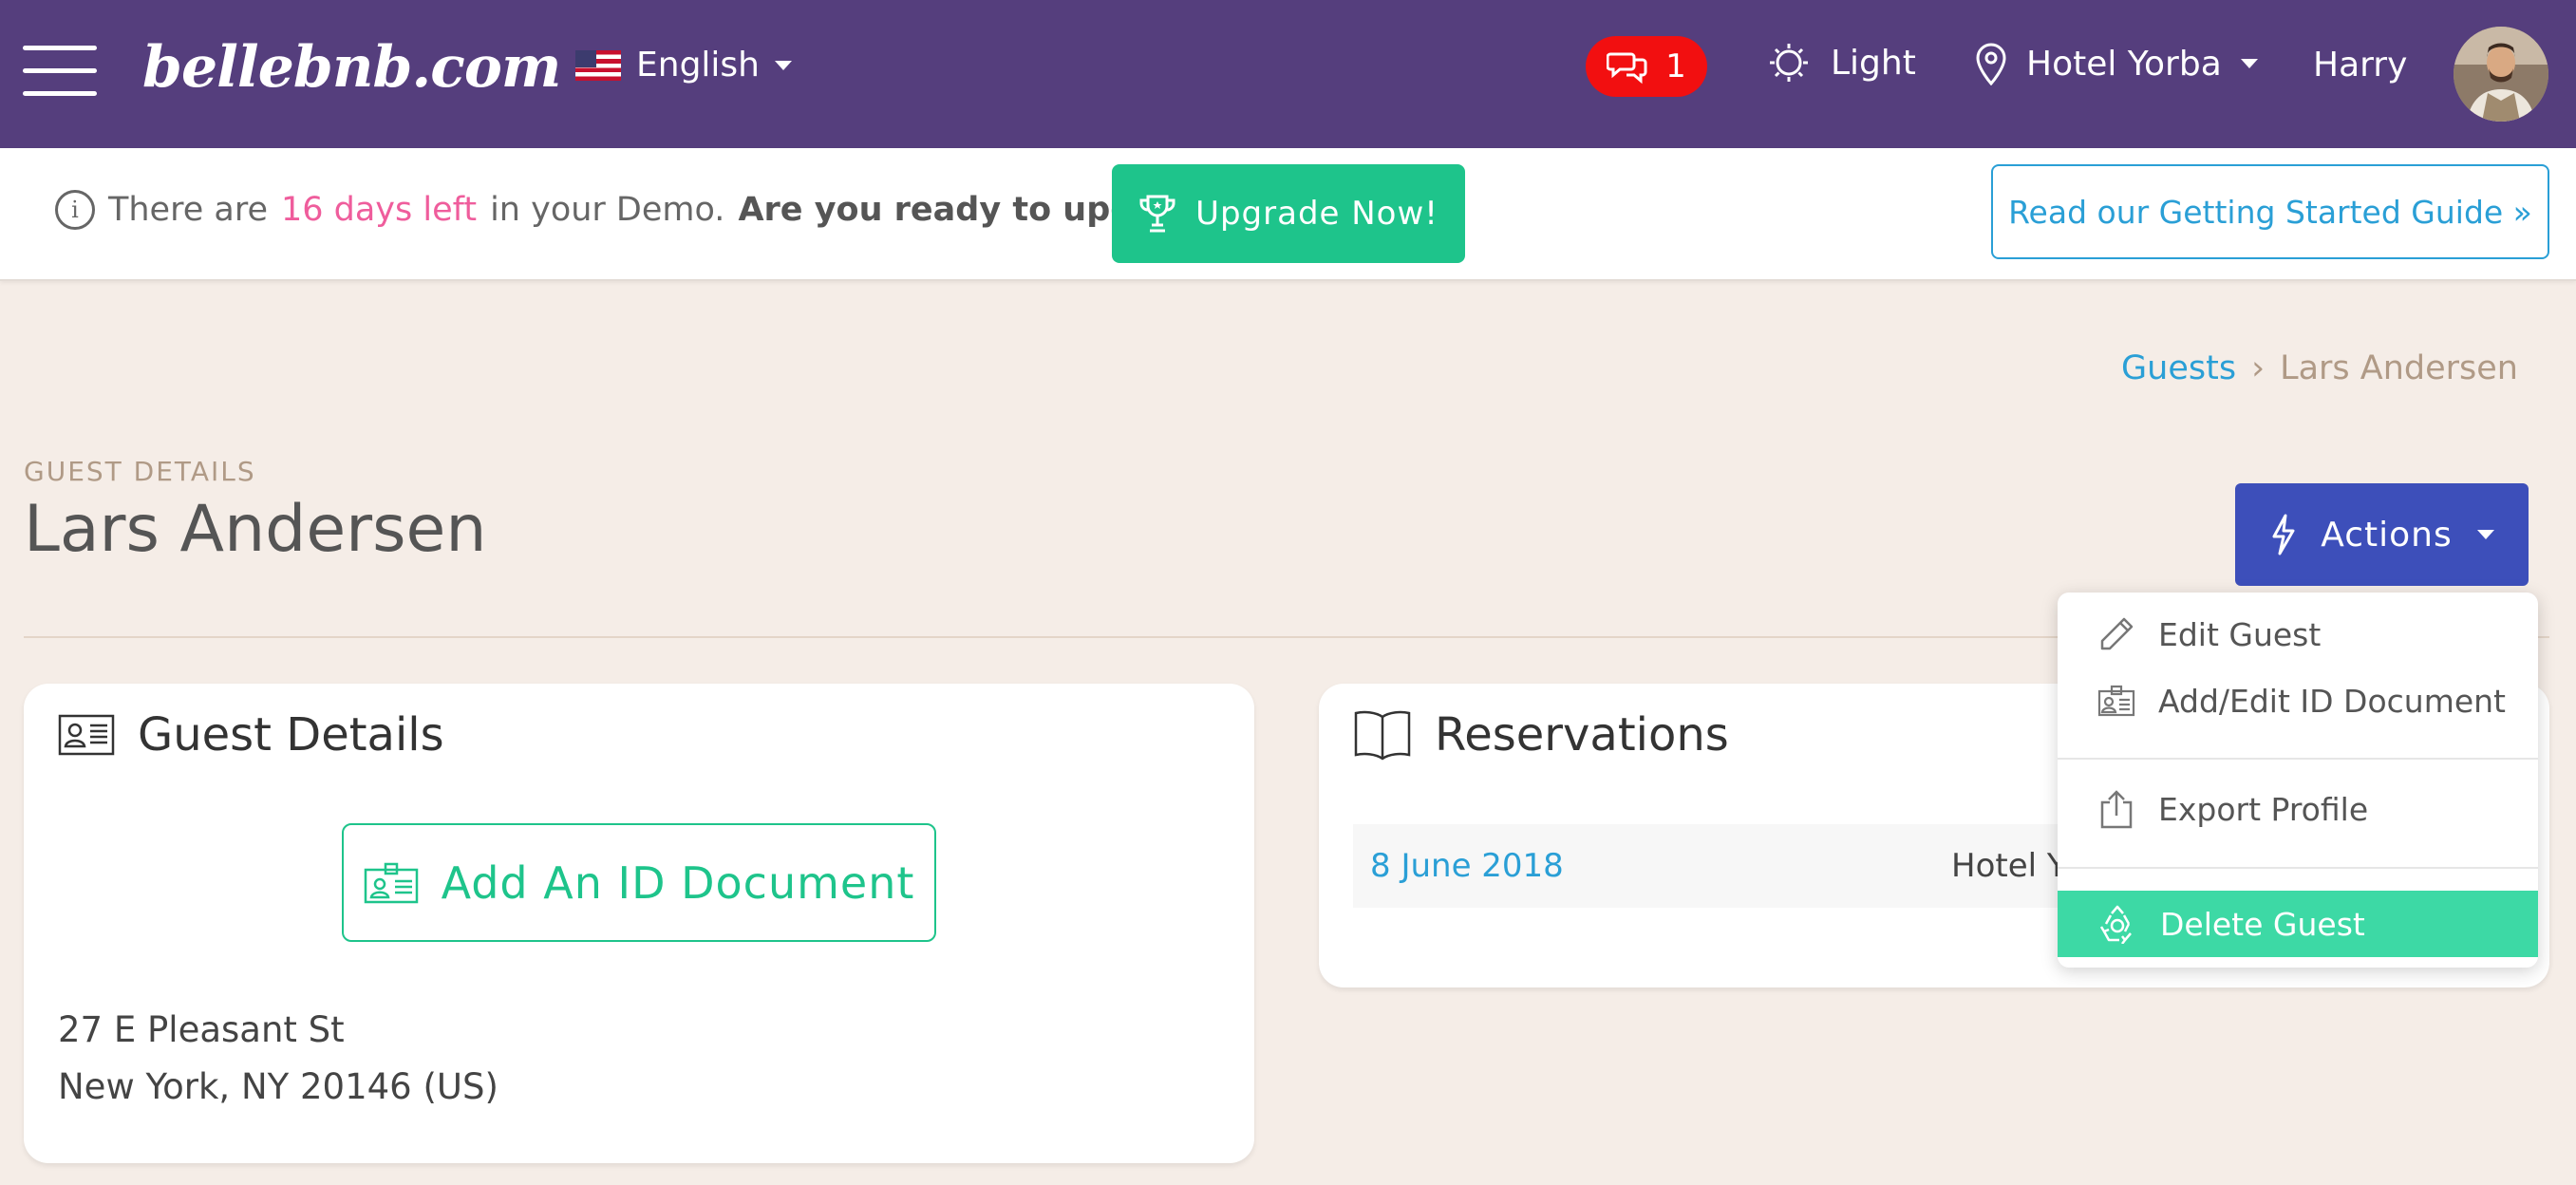 This screenshot has height=1185, width=2576. I want to click on reservations-heading: Reservations, so click(1541, 735).